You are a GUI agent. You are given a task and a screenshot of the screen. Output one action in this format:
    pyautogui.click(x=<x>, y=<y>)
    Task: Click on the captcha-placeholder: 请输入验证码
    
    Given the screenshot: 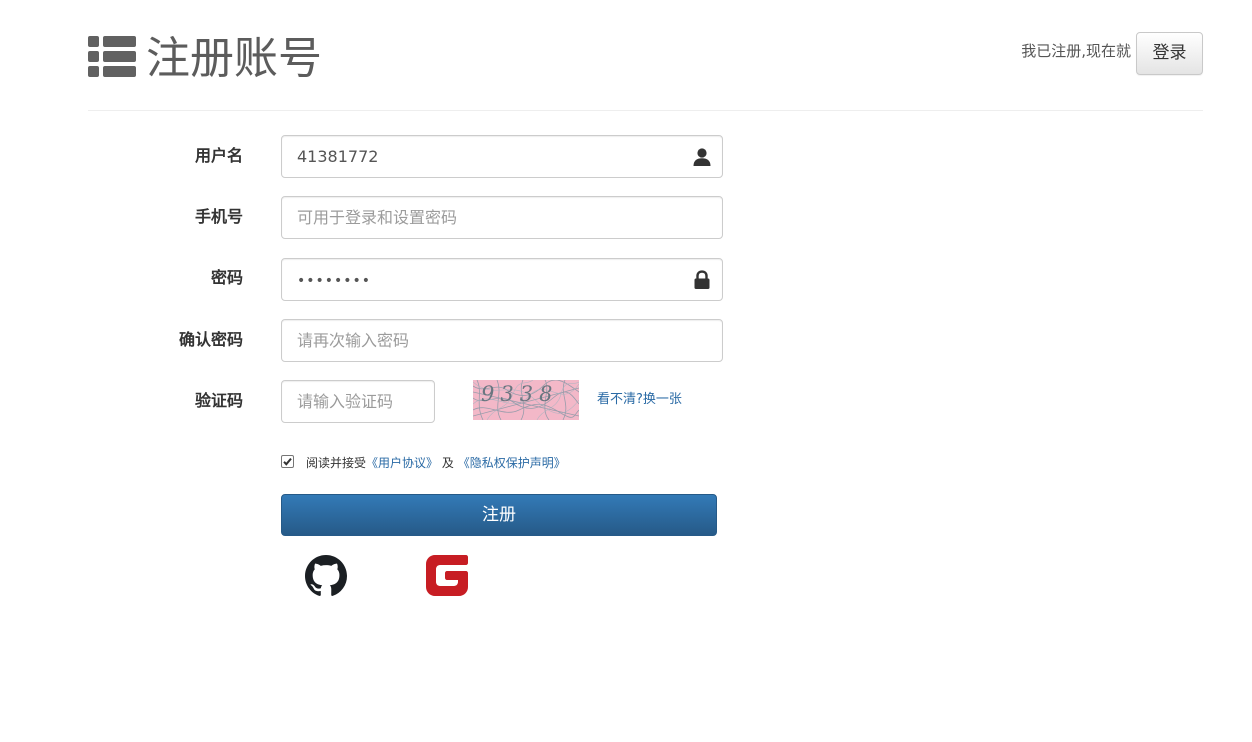 What is the action you would take?
    pyautogui.click(x=345, y=401)
    